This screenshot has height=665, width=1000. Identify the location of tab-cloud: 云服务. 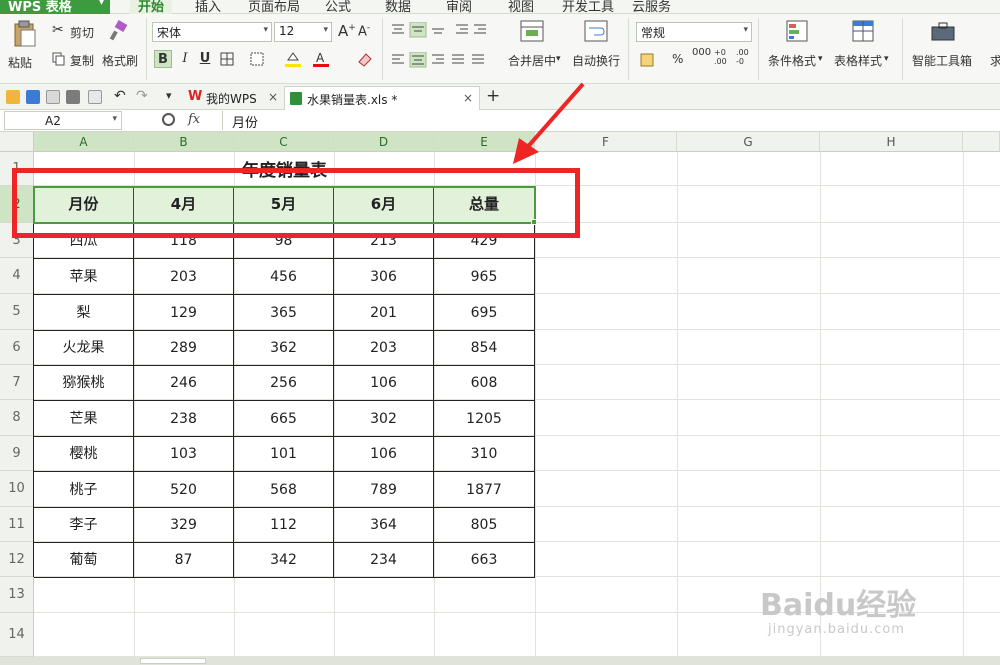
(651, 7).